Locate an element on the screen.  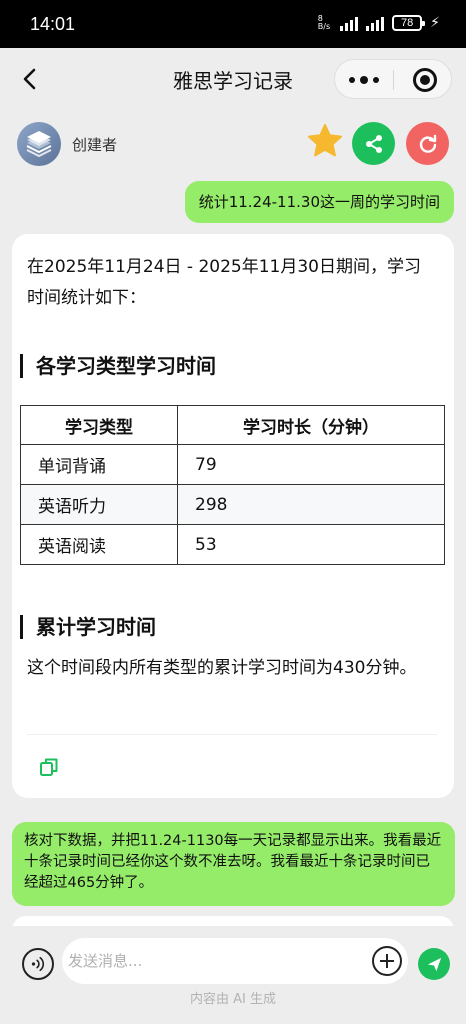
share-button is located at coordinates (373, 143).